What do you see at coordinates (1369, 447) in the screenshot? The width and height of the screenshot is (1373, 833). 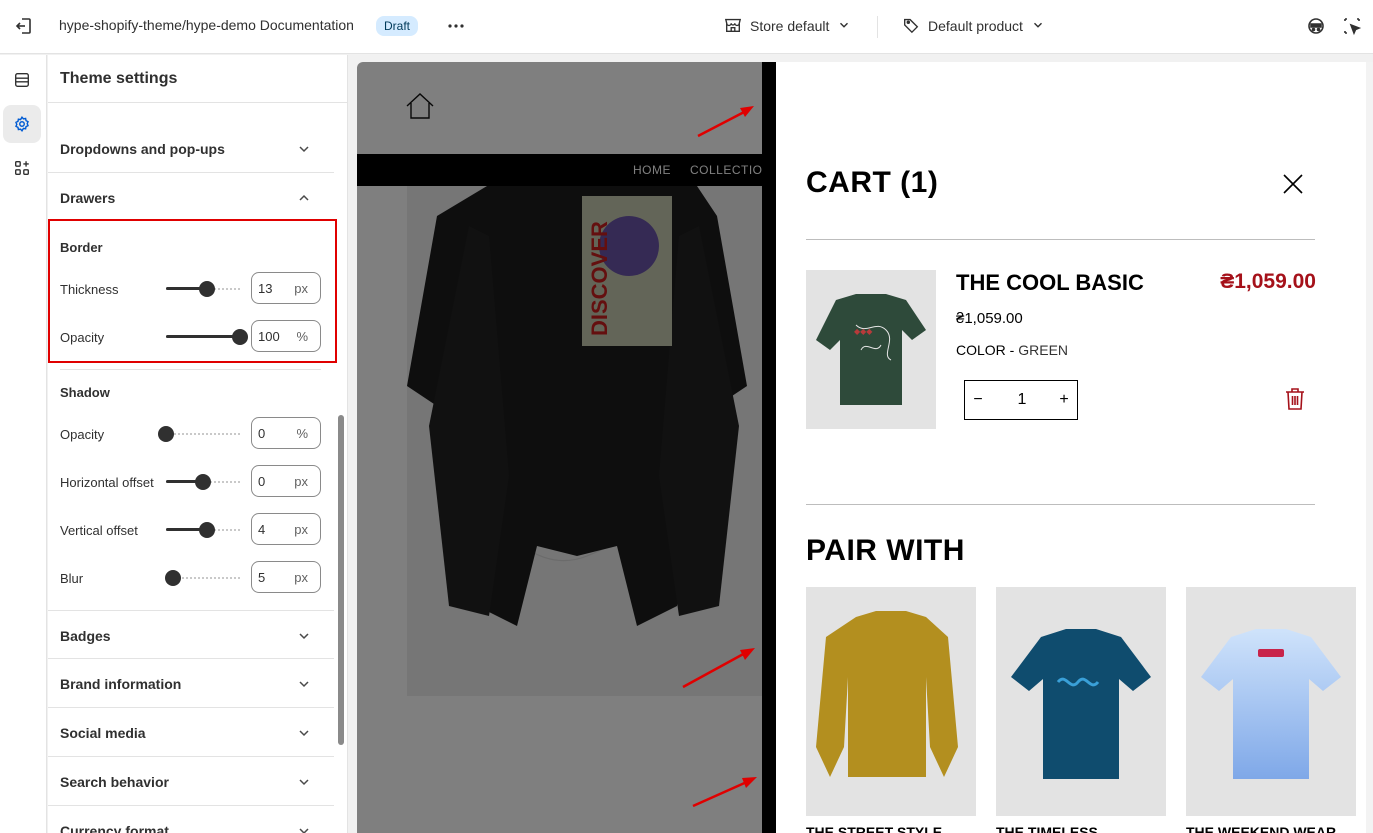 I see `drawer-scrollbar` at bounding box center [1369, 447].